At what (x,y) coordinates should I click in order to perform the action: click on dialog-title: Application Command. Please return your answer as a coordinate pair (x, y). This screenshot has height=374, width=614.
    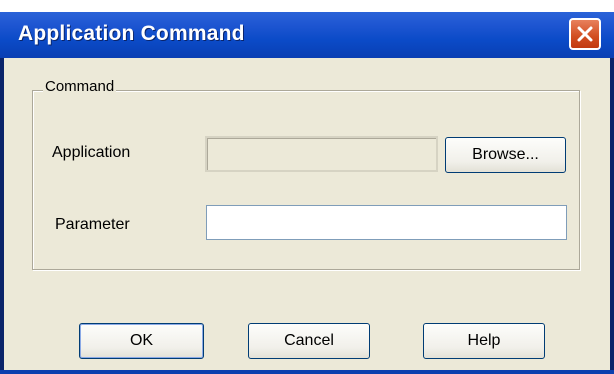
    Looking at the image, I should click on (131, 33).